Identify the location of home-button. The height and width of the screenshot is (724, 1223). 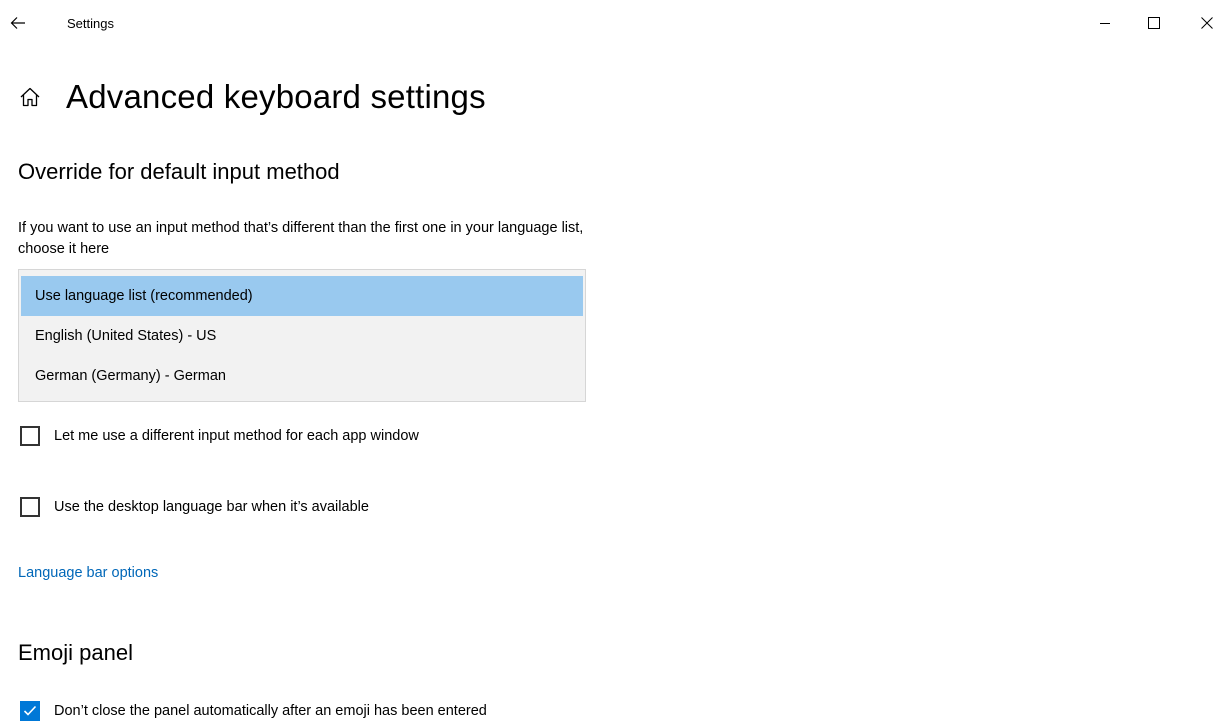
(30, 97).